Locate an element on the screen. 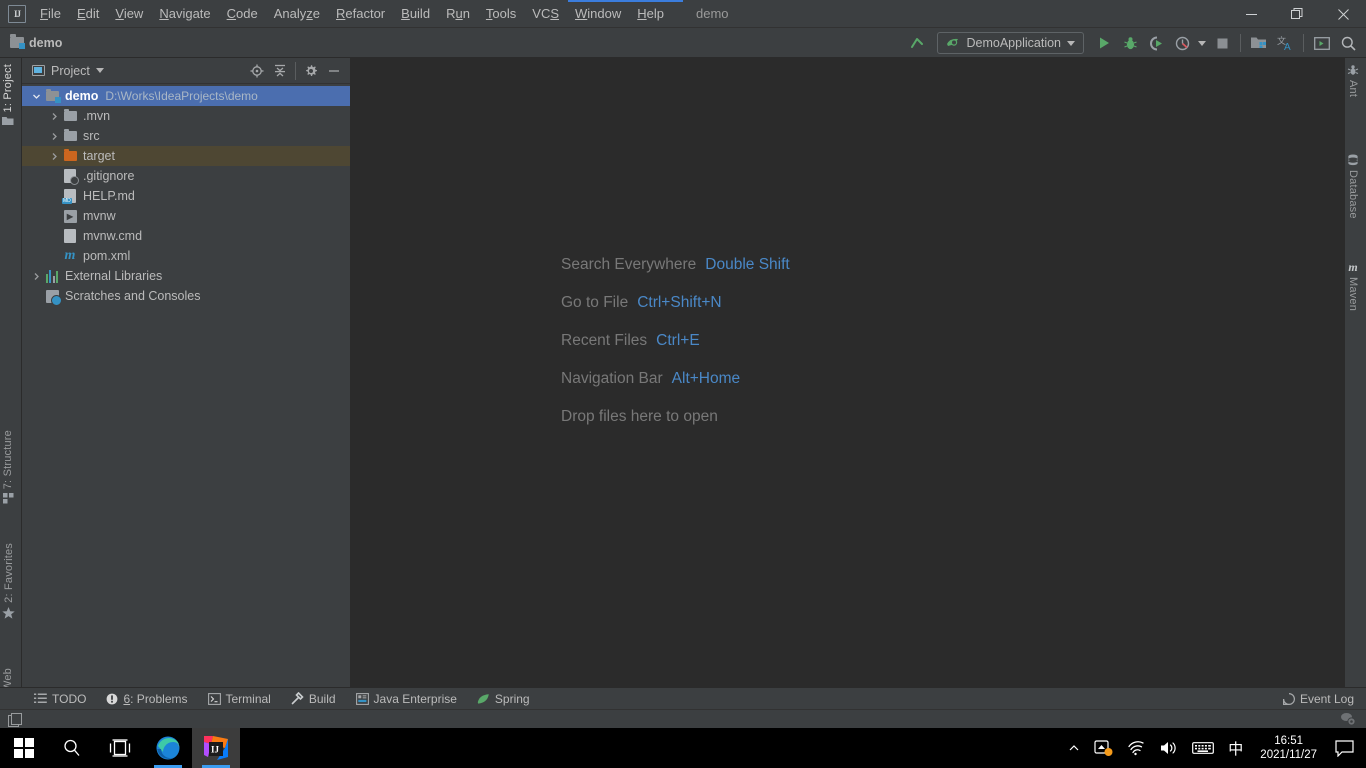 This screenshot has width=1366, height=768. bottom-tab-label: TODO is located at coordinates (69, 698).